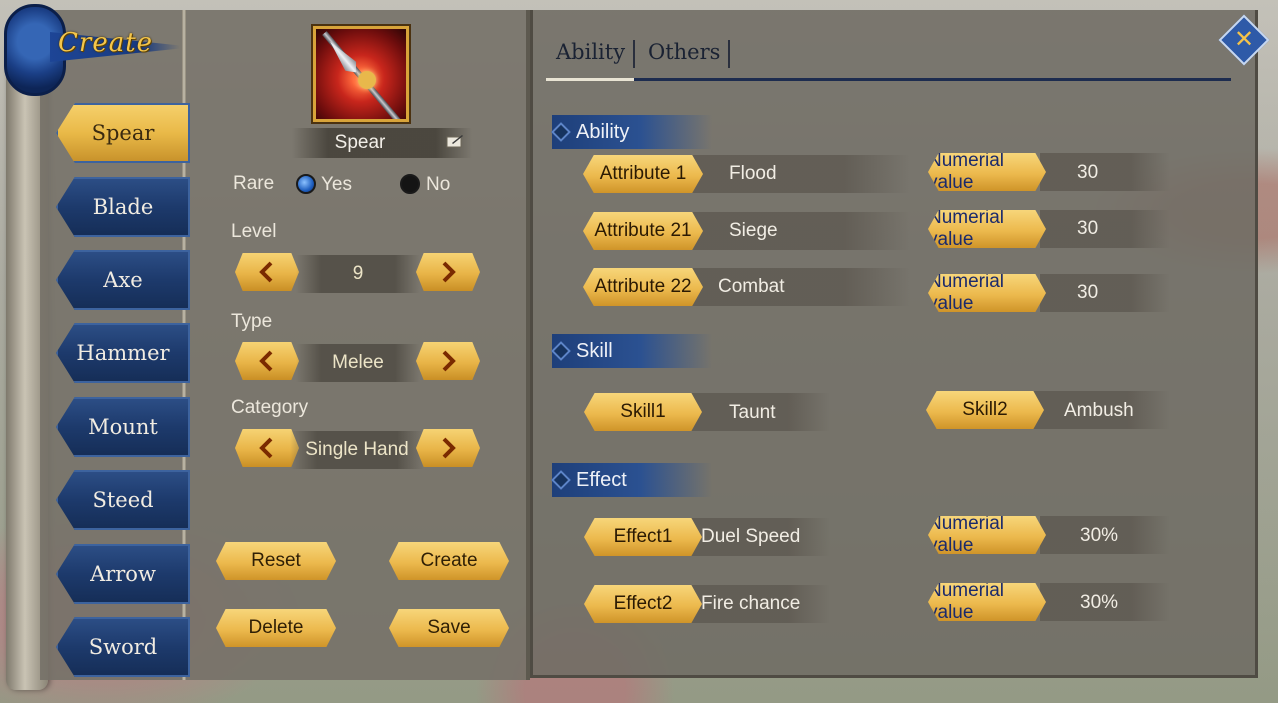  What do you see at coordinates (643, 604) in the screenshot?
I see `effect-2-button: Effect2` at bounding box center [643, 604].